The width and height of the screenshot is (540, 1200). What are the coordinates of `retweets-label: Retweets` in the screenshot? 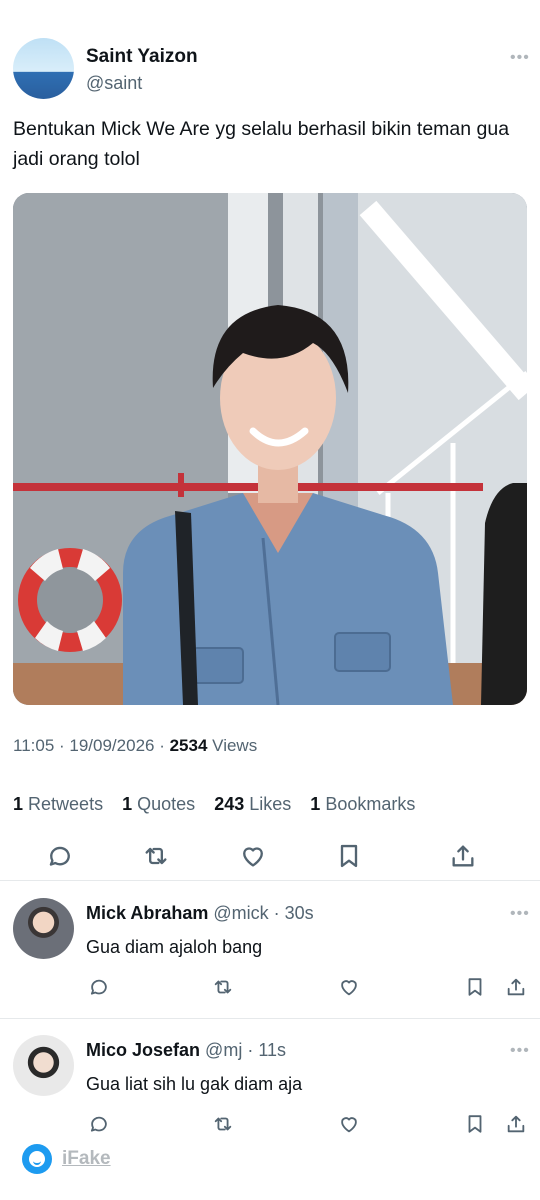 It's located at (66, 804).